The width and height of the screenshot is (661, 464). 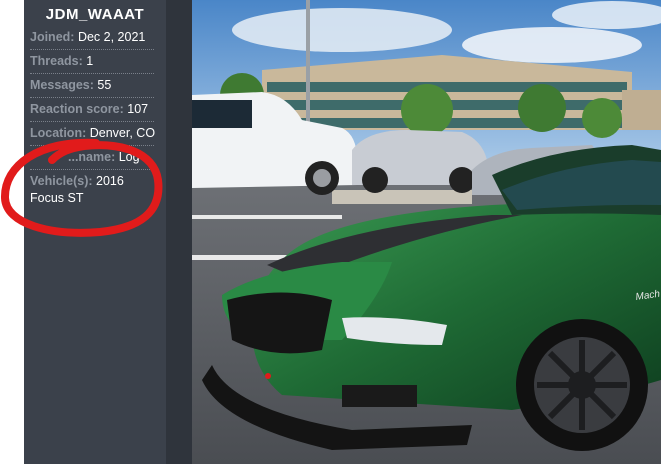 What do you see at coordinates (137, 109) in the screenshot?
I see `reaction-score-value: 107` at bounding box center [137, 109].